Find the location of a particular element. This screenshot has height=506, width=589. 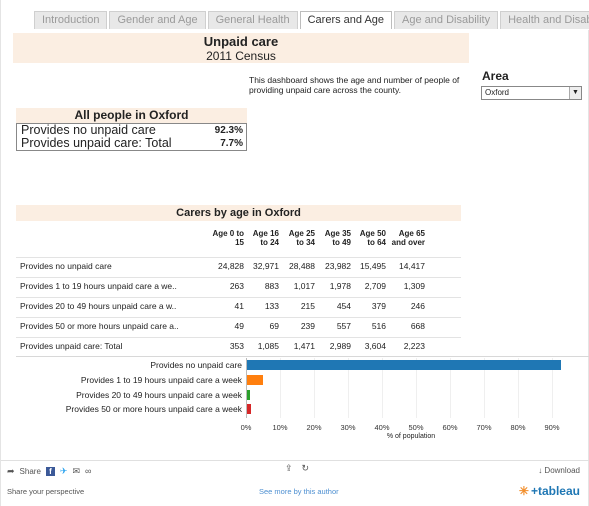

table-cell: 1,978 is located at coordinates (340, 286).